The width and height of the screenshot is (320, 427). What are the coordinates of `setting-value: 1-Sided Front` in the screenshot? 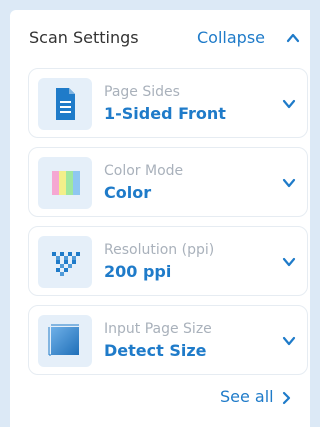 It's located at (165, 113).